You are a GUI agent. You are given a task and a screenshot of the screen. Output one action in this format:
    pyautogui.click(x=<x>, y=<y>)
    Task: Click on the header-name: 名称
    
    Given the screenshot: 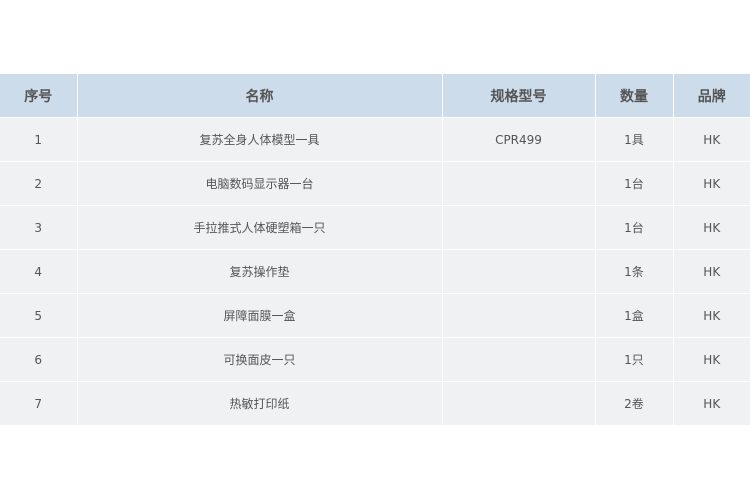 What is the action you would take?
    pyautogui.click(x=260, y=96)
    